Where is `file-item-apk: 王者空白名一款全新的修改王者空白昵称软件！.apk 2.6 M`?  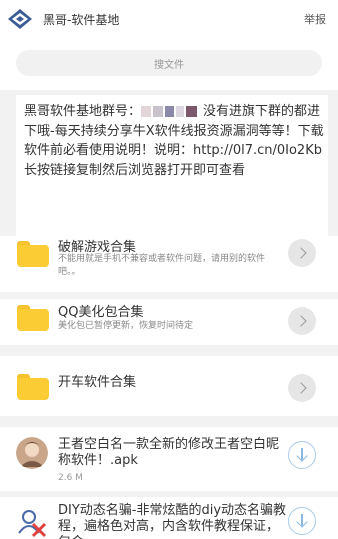
file-item-apk: 王者空白名一款全新的修改王者空白昵称软件！.apk 2.6 M is located at coordinates (169, 459).